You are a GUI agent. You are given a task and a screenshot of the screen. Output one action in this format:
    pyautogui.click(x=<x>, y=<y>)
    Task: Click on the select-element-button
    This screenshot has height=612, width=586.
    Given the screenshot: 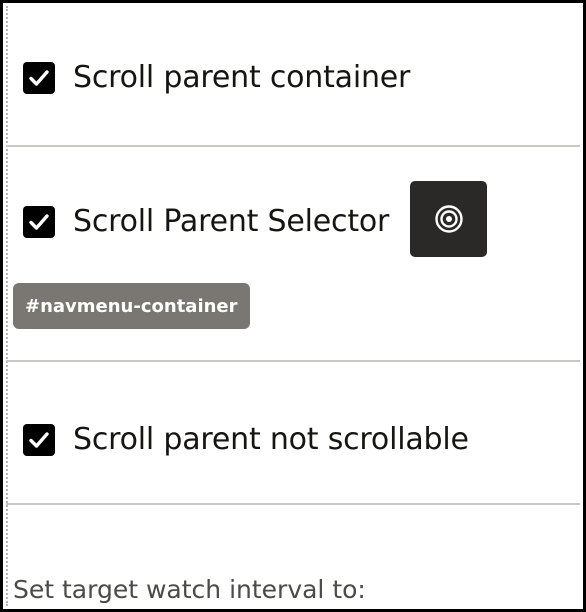 What is the action you would take?
    pyautogui.click(x=448, y=219)
    